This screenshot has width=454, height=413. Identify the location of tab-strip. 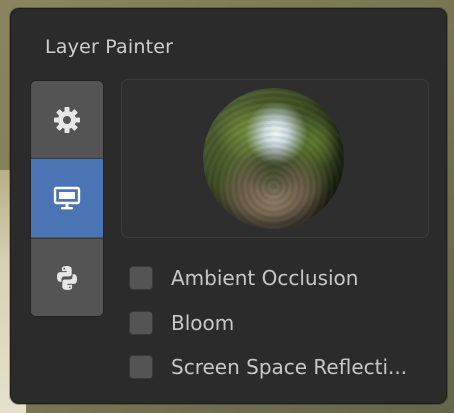
(67, 198).